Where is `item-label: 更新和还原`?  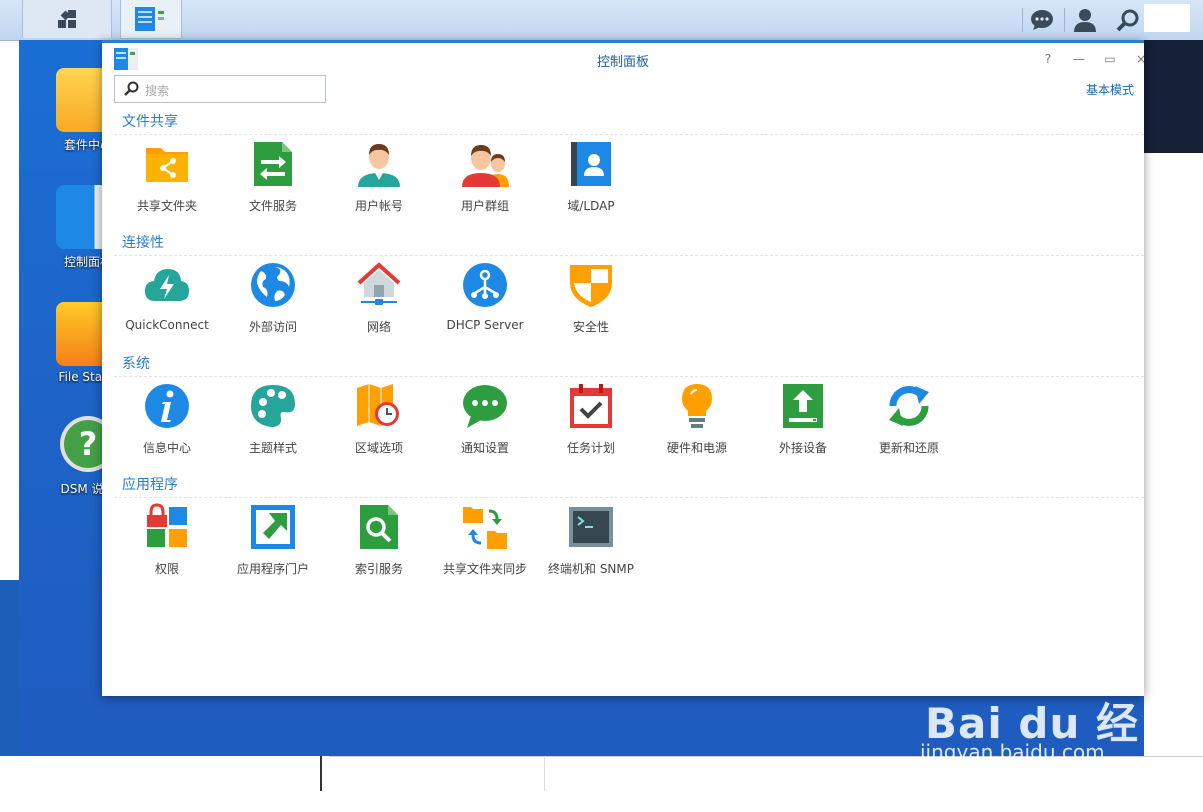
item-label: 更新和还原 is located at coordinates (908, 448).